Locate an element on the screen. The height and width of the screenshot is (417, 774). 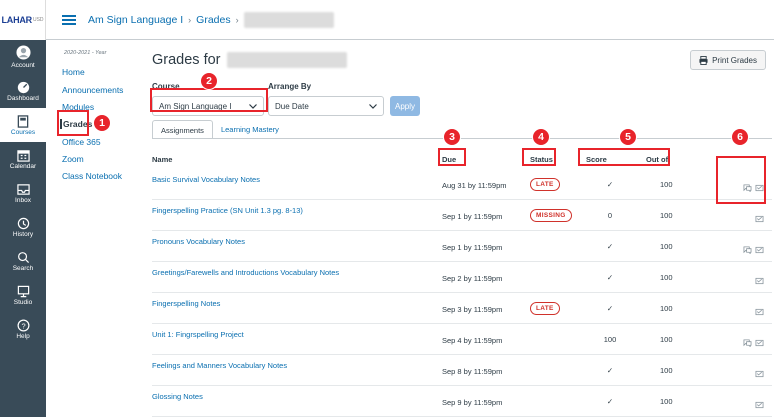
status-badge: MISSING is located at coordinates (551, 215).